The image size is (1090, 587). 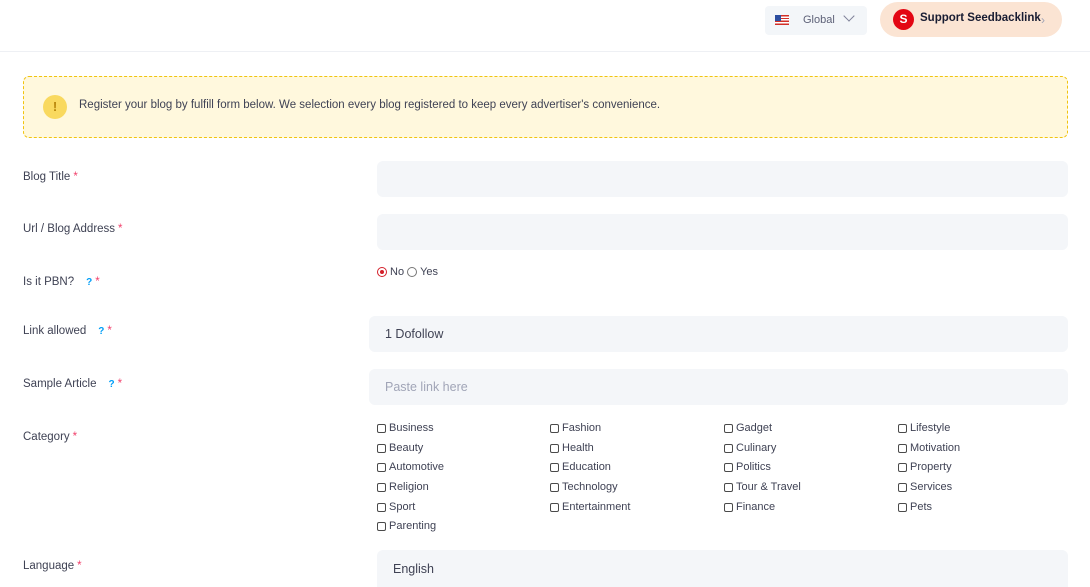 What do you see at coordinates (748, 428) in the screenshot?
I see `category-option-gadget: Gadget` at bounding box center [748, 428].